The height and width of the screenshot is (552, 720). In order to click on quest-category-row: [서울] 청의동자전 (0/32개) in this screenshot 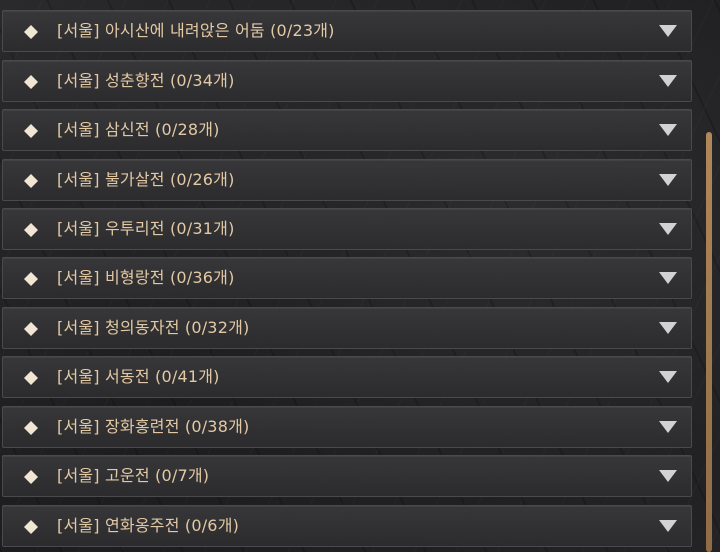, I will do `click(347, 328)`.